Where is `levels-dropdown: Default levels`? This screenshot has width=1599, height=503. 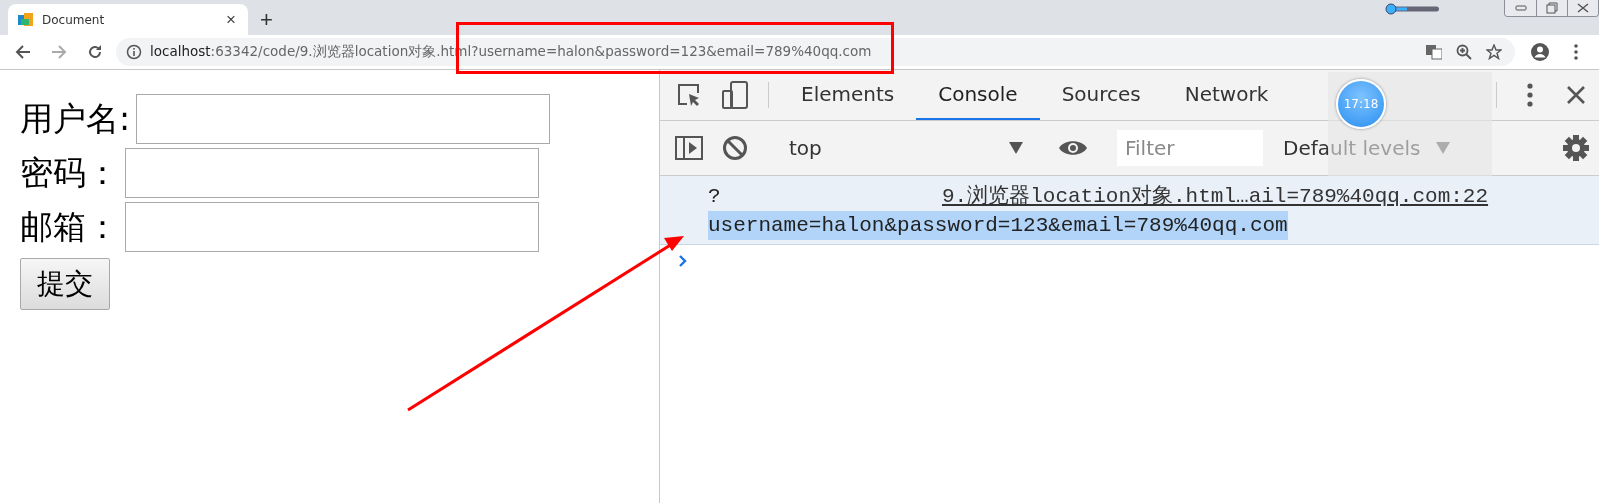
levels-dropdown: Default levels is located at coordinates (1367, 148).